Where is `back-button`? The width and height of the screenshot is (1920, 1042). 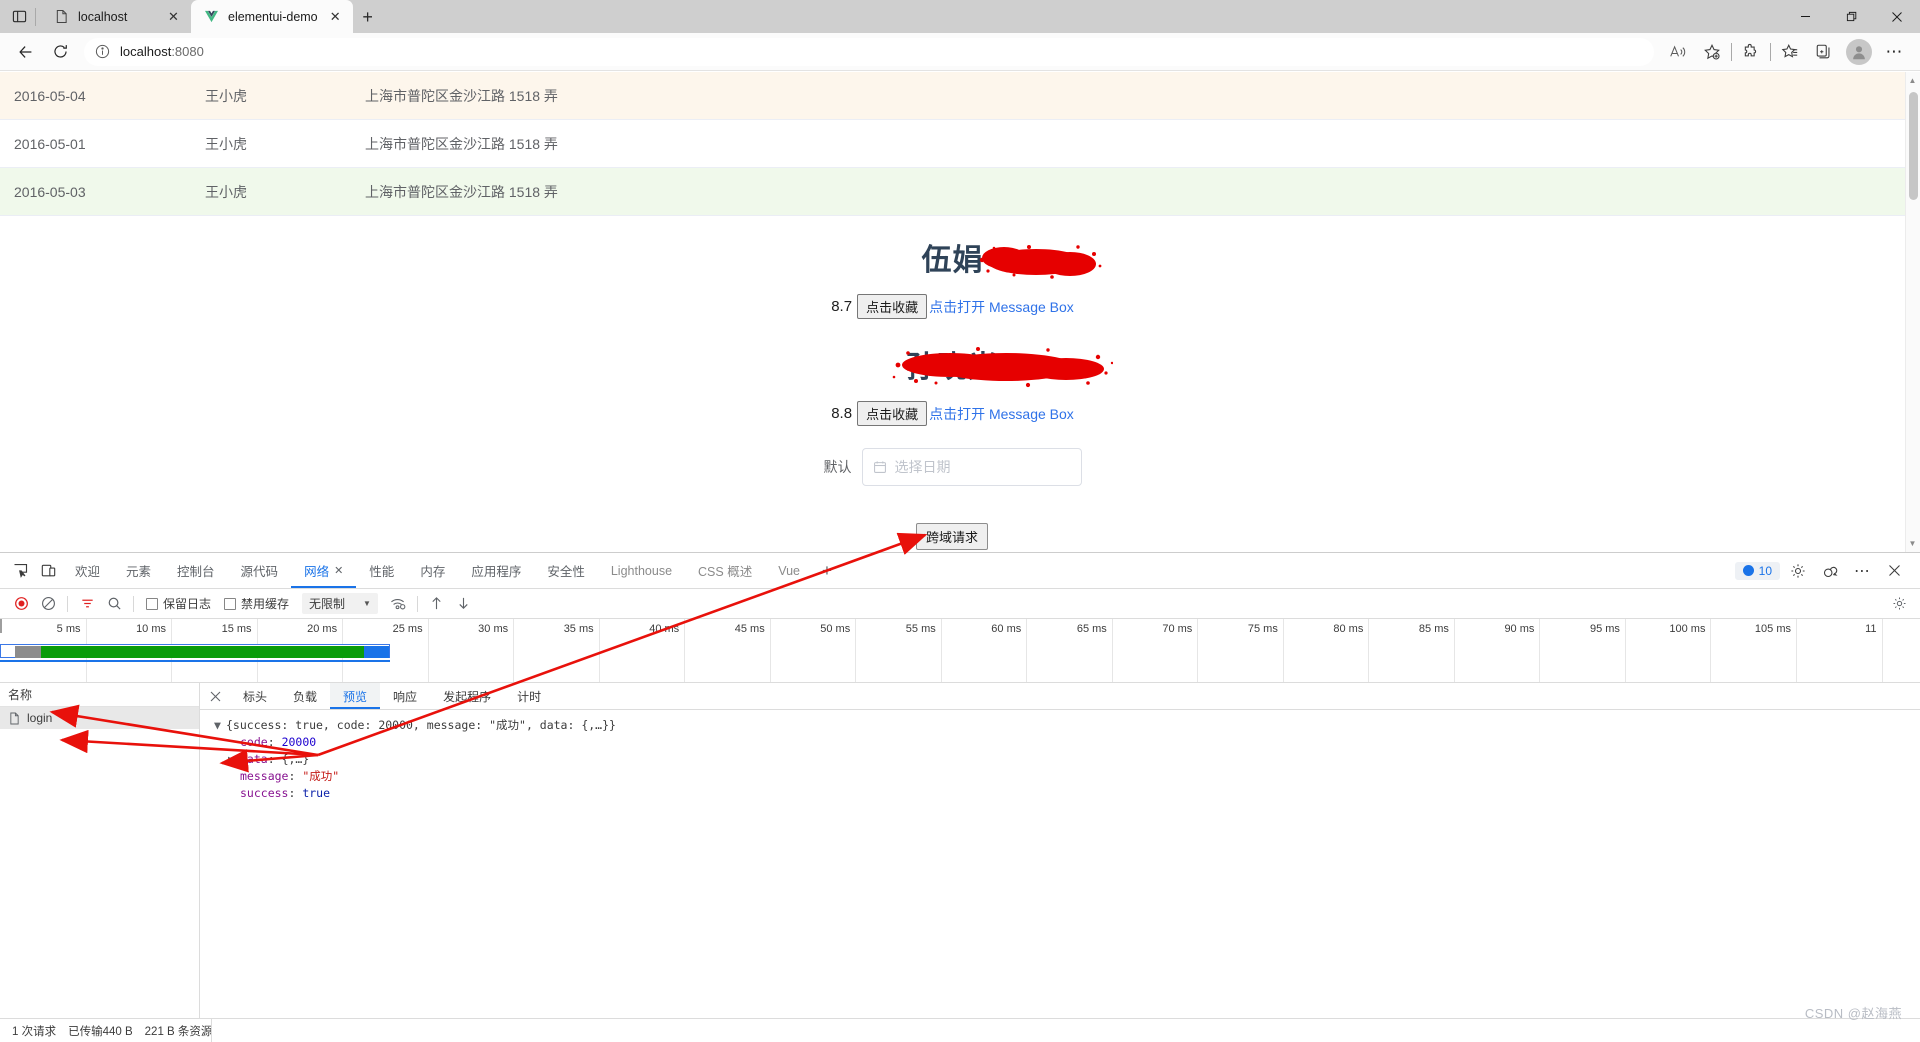 back-button is located at coordinates (26, 52).